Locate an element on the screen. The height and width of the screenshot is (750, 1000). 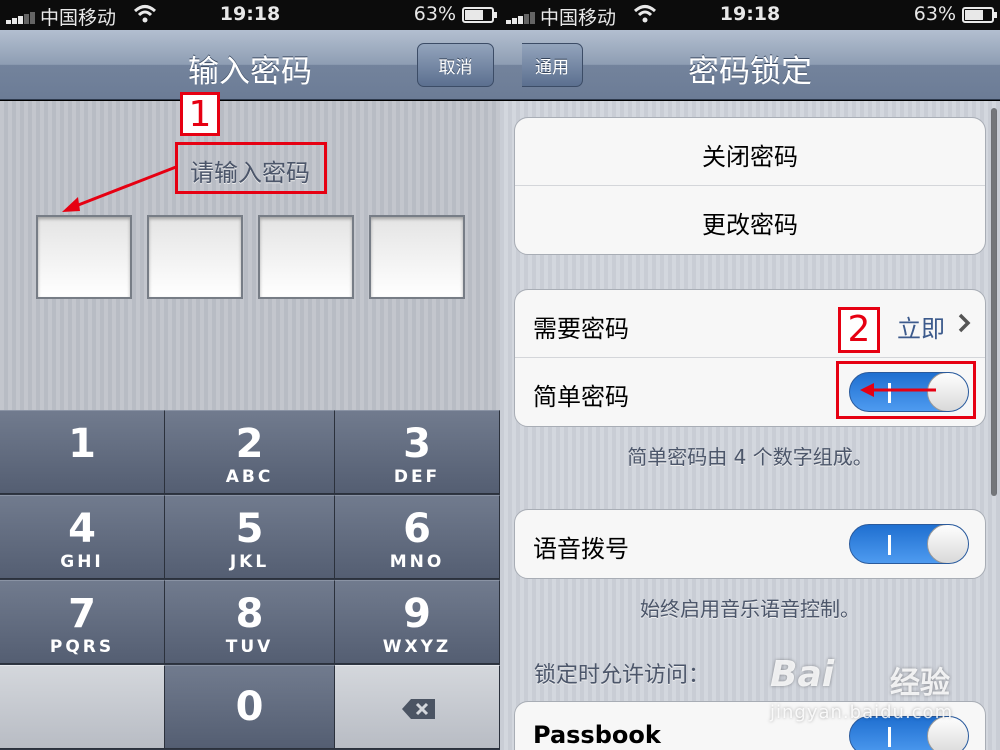
key-number: 2 is located at coordinates (249, 444).